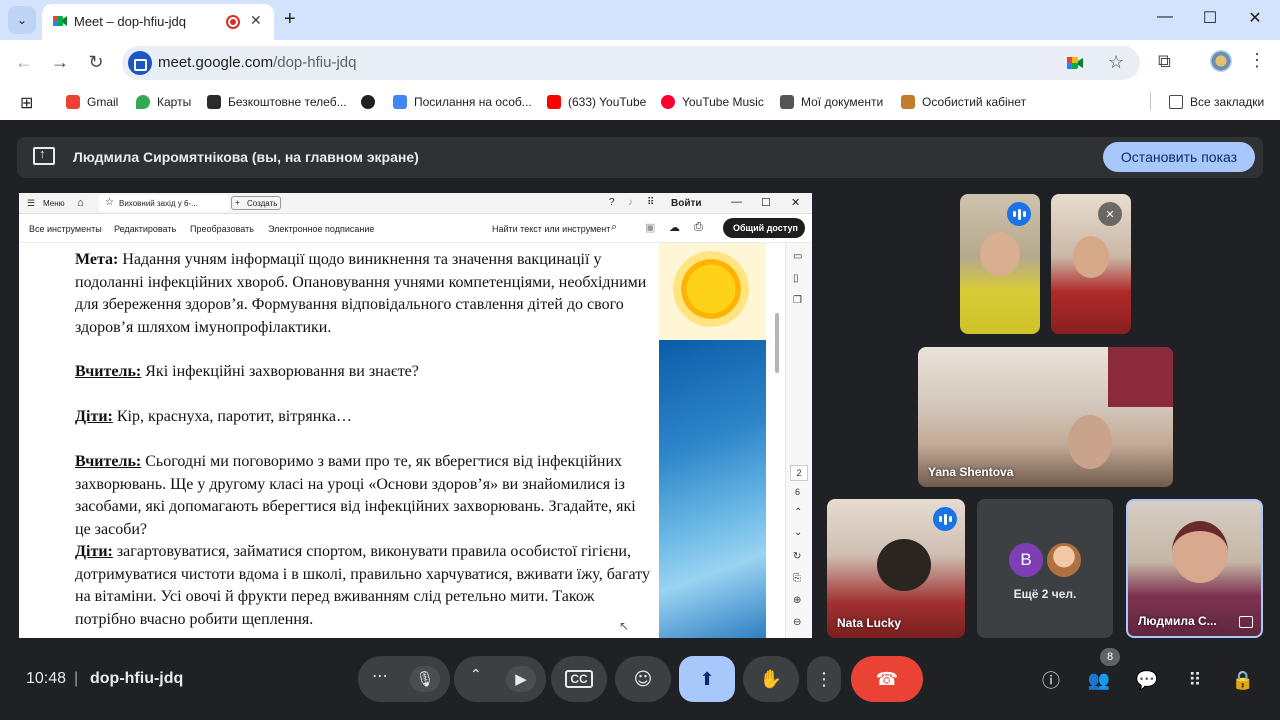  I want to click on host-controls-icon: 🔒, so click(1243, 680).